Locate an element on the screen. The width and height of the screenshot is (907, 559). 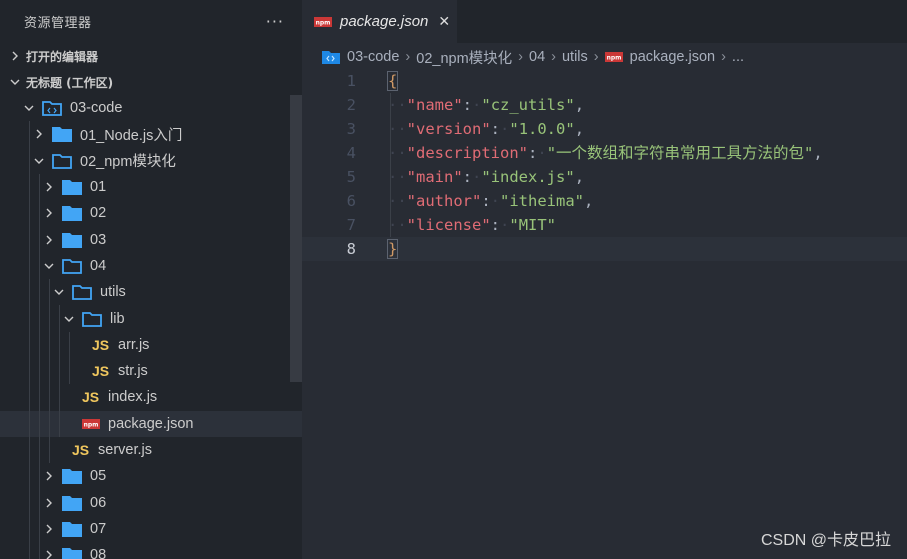
tree-item: lib is located at coordinates (151, 318).